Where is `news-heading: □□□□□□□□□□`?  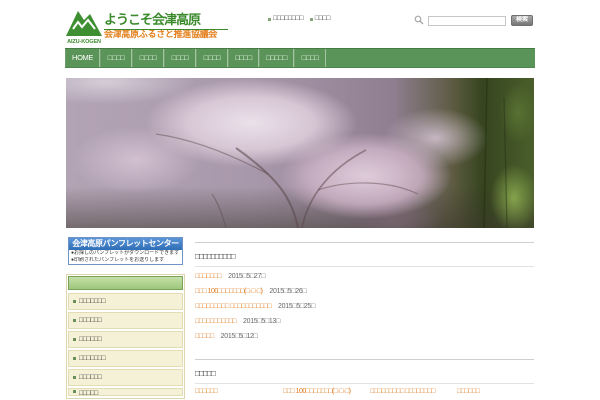
news-heading: □□□□□□□□□□ is located at coordinates (215, 256).